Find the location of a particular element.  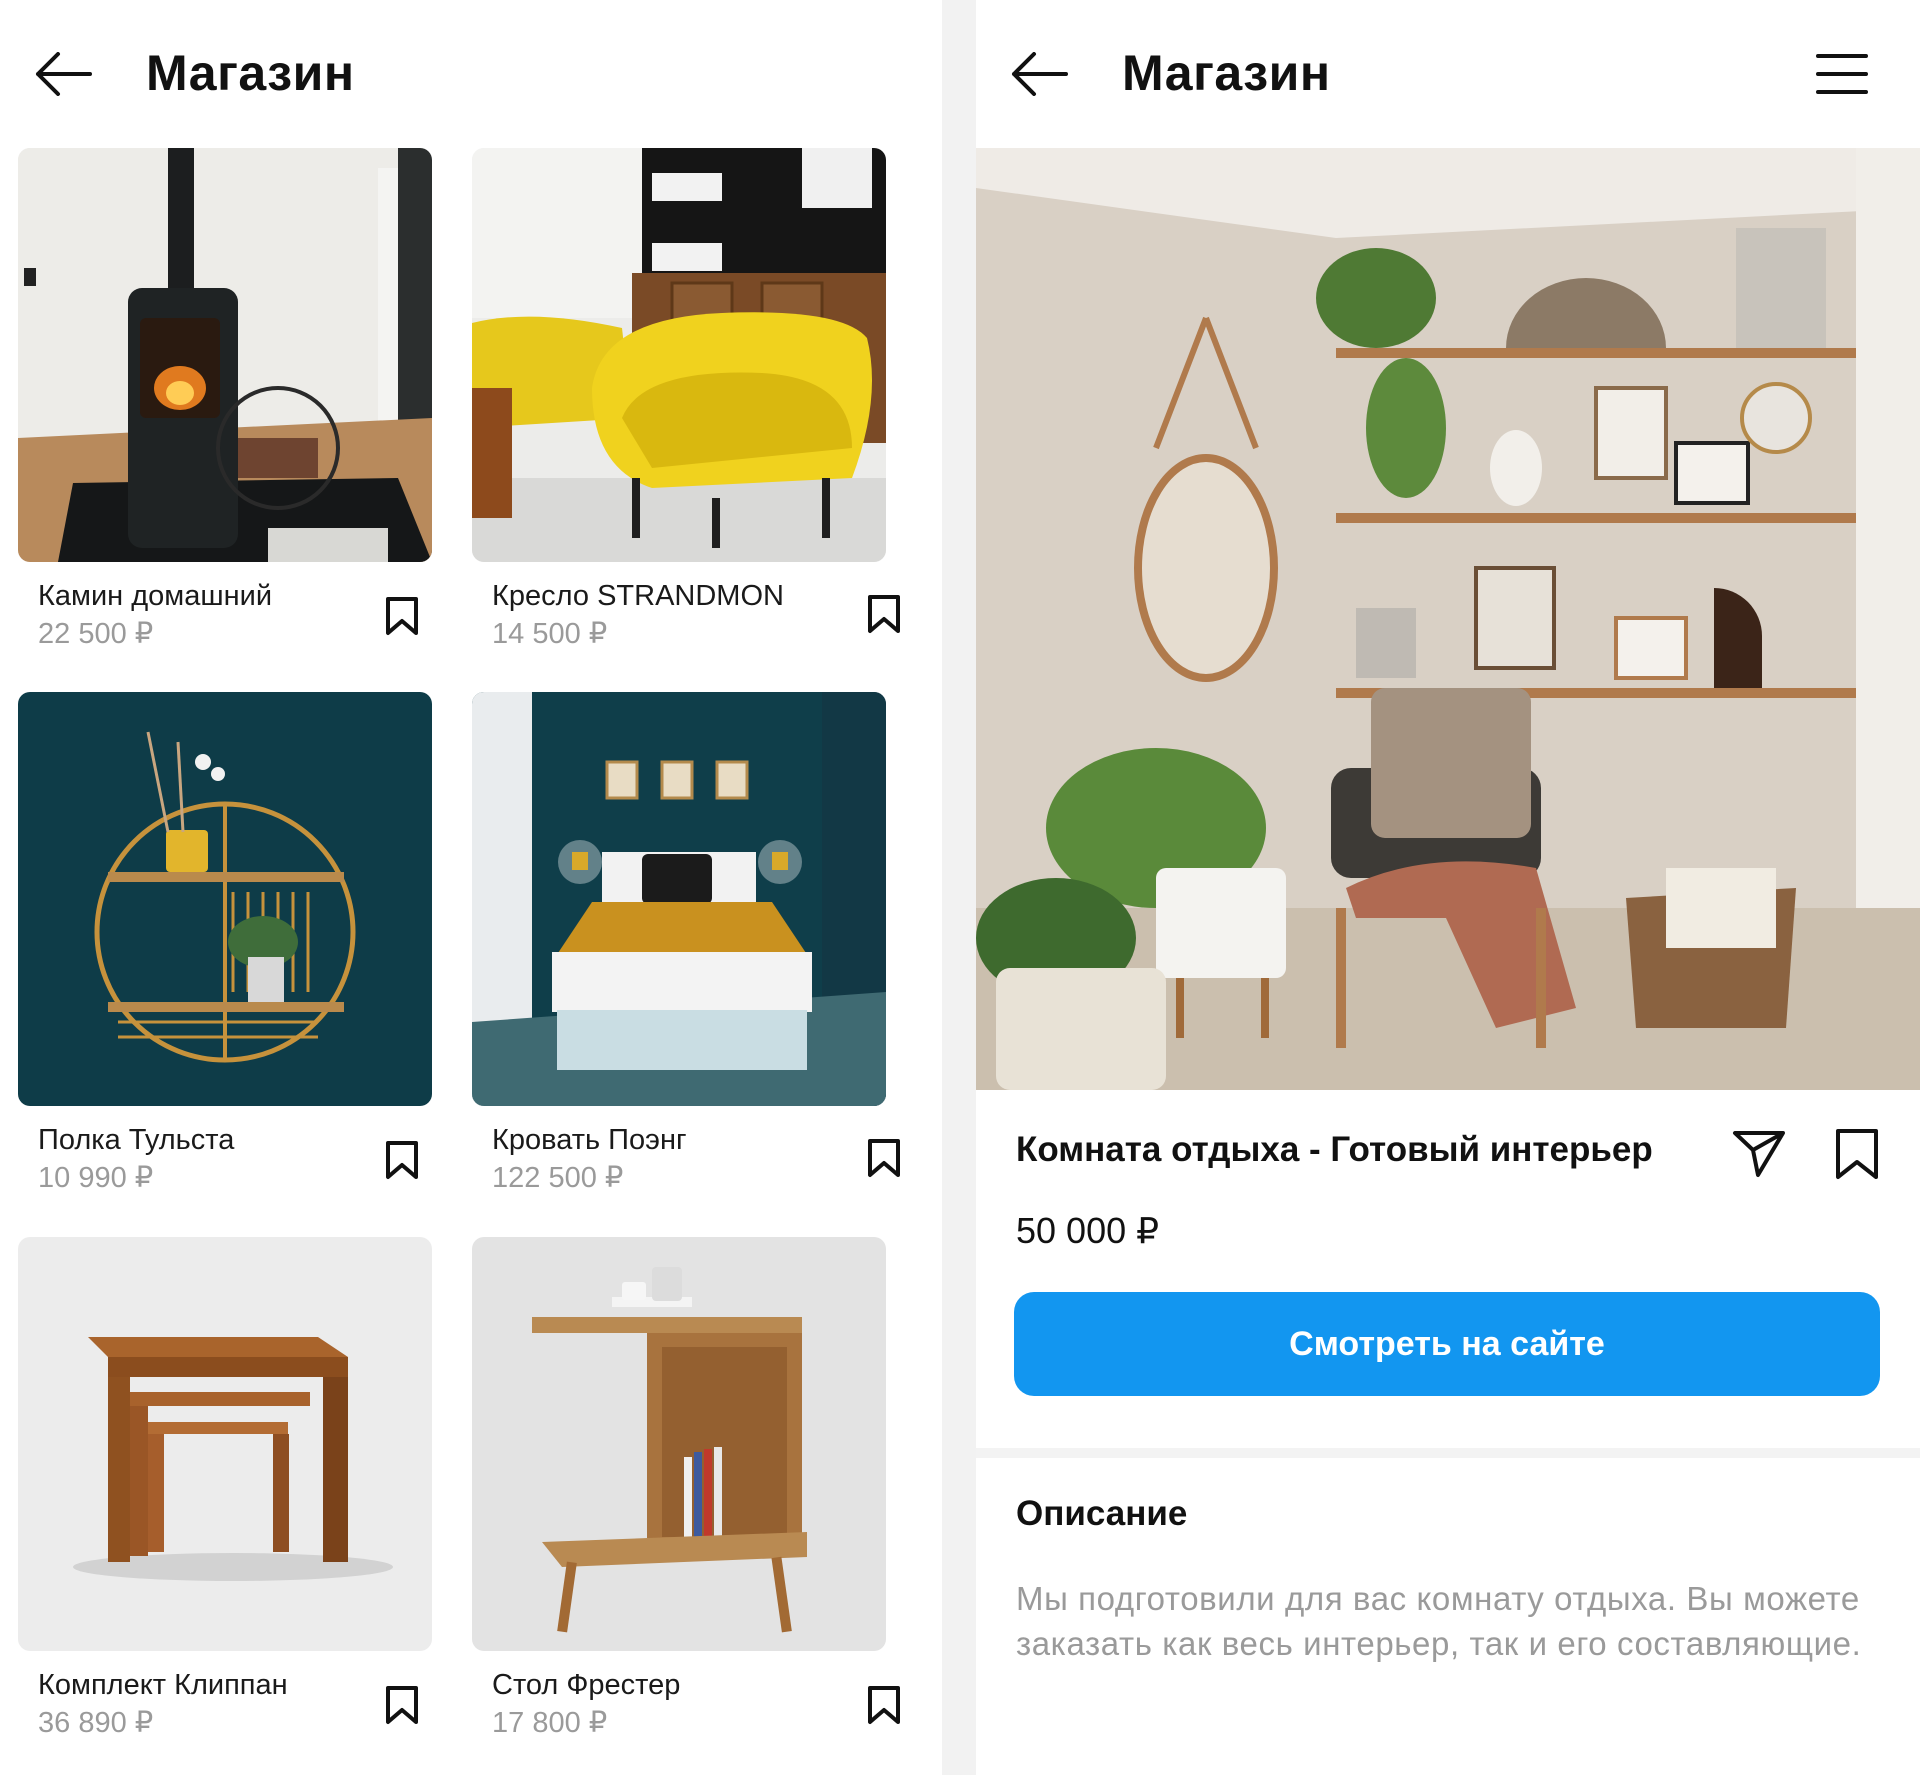

detail-header: Магазин is located at coordinates (1448, 74).